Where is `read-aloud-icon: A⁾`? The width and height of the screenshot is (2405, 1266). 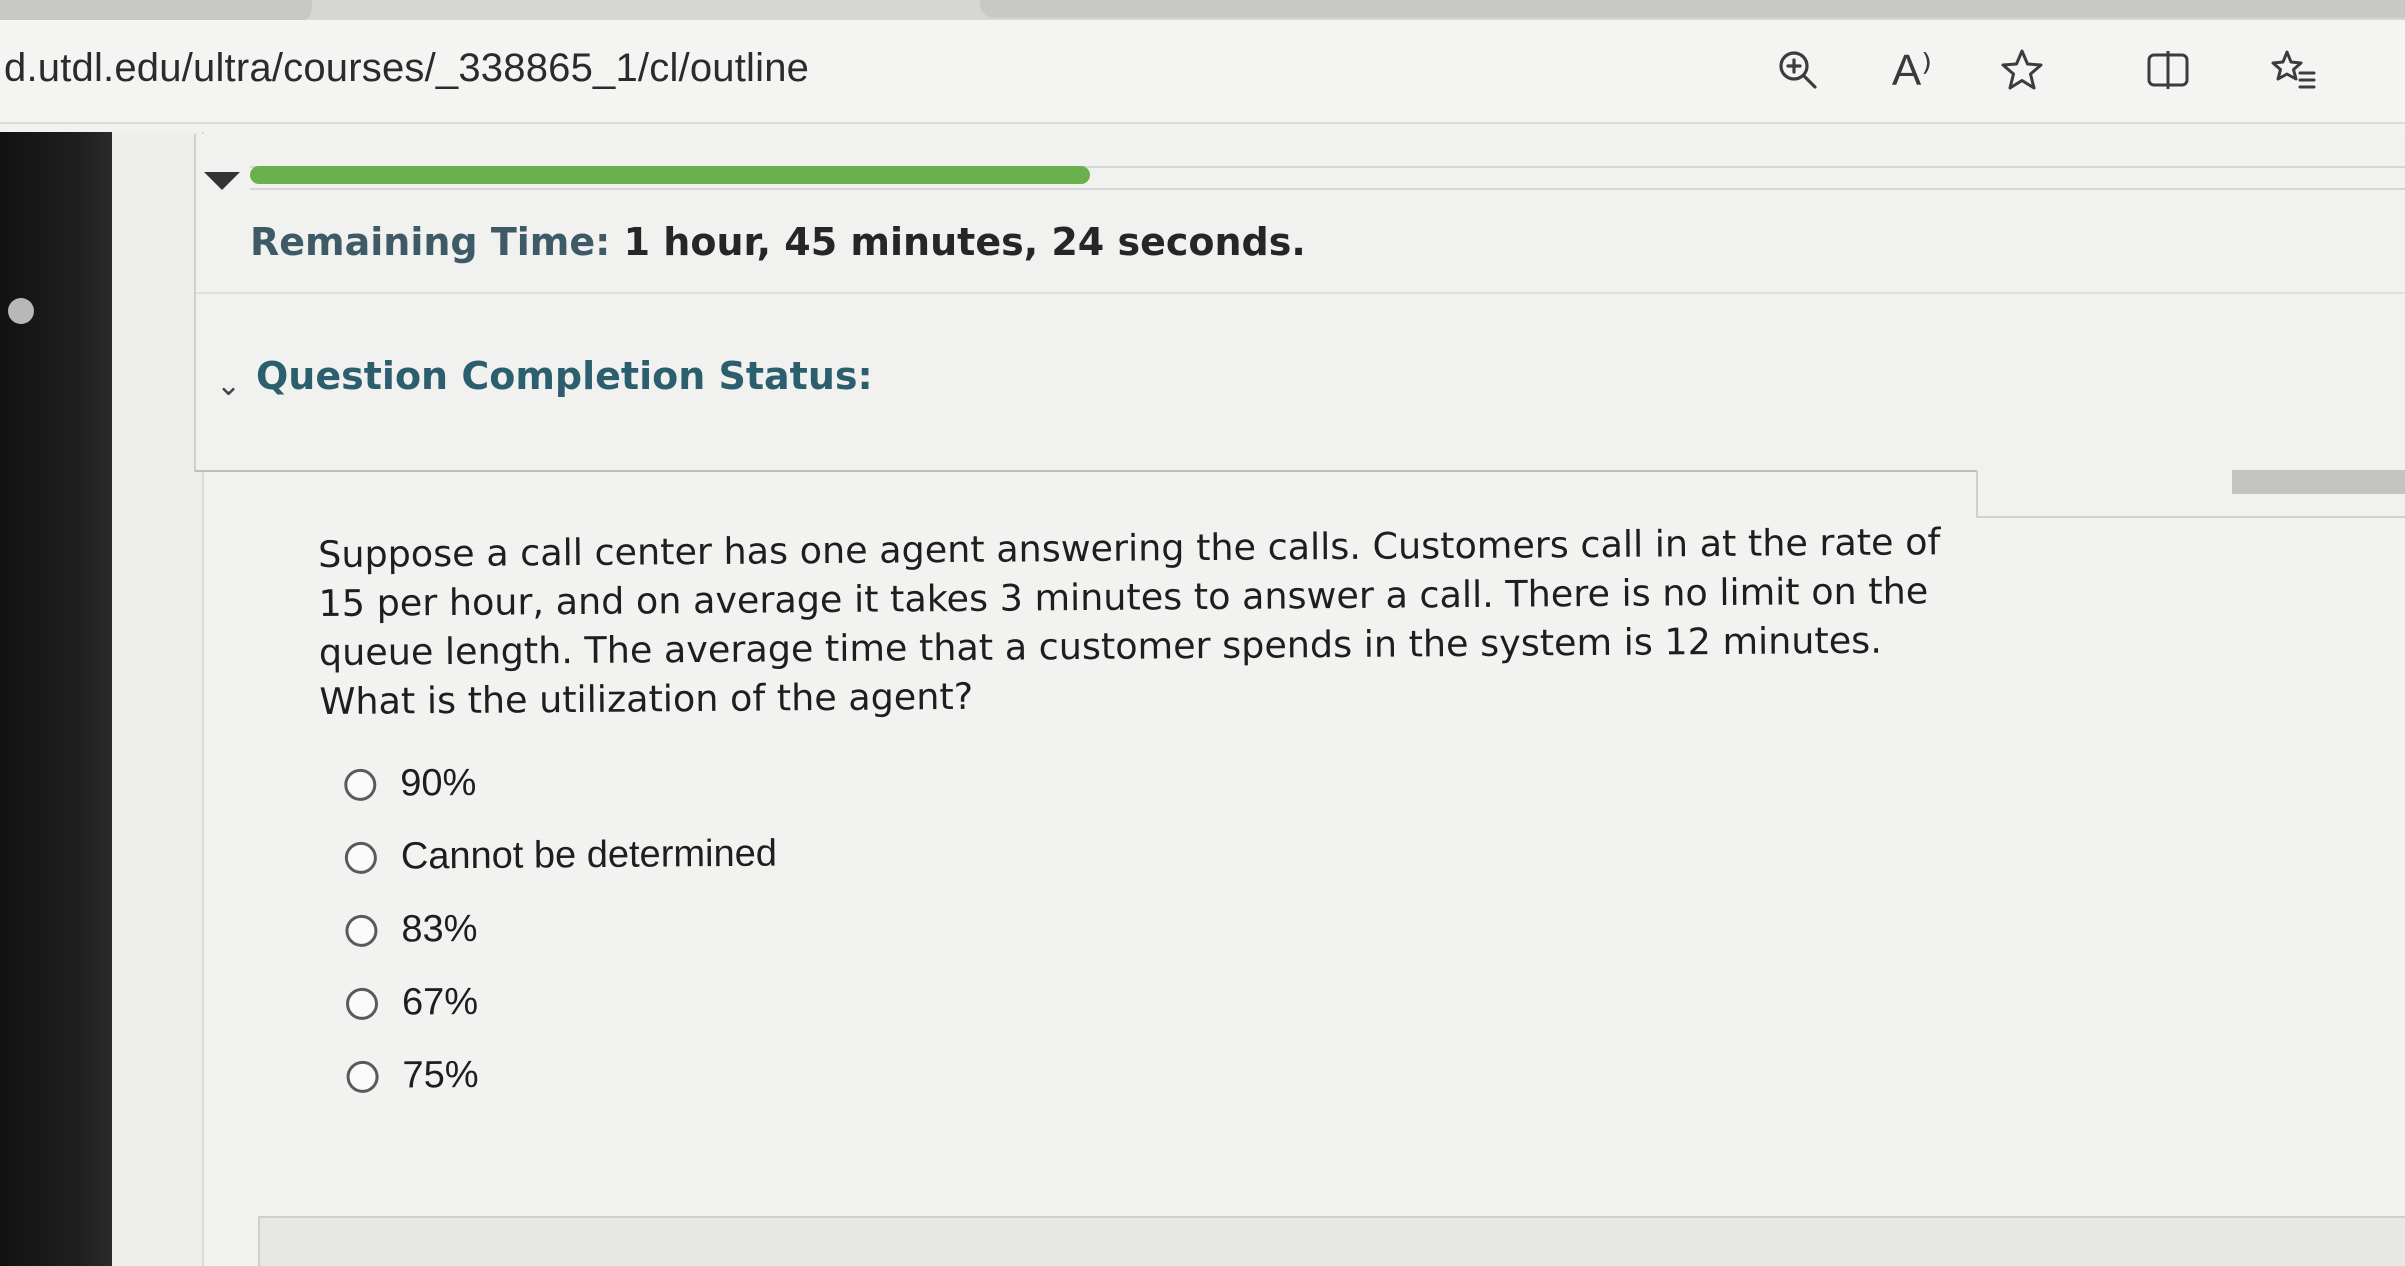 read-aloud-icon: A⁾ is located at coordinates (1912, 70).